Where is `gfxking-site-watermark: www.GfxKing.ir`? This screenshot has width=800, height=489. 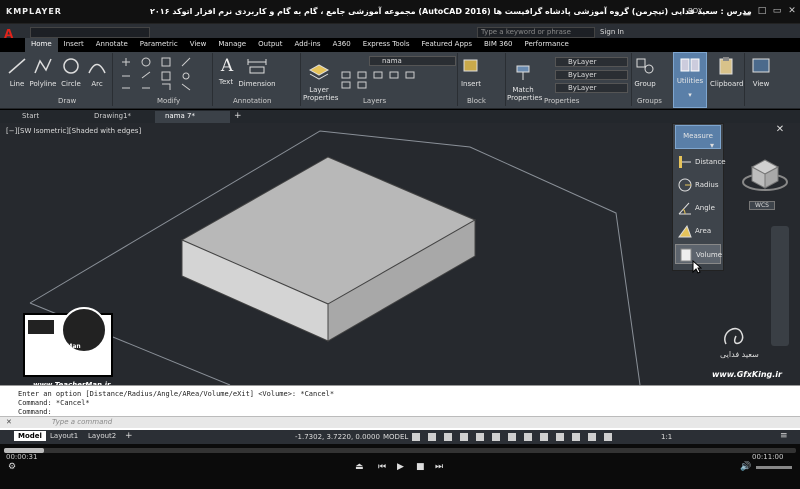 gfxking-site-watermark: www.GfxKing.ir is located at coordinates (747, 374).